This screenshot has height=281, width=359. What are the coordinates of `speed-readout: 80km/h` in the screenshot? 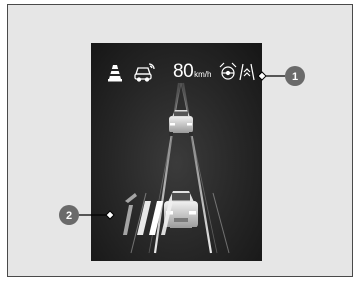 It's located at (192, 72).